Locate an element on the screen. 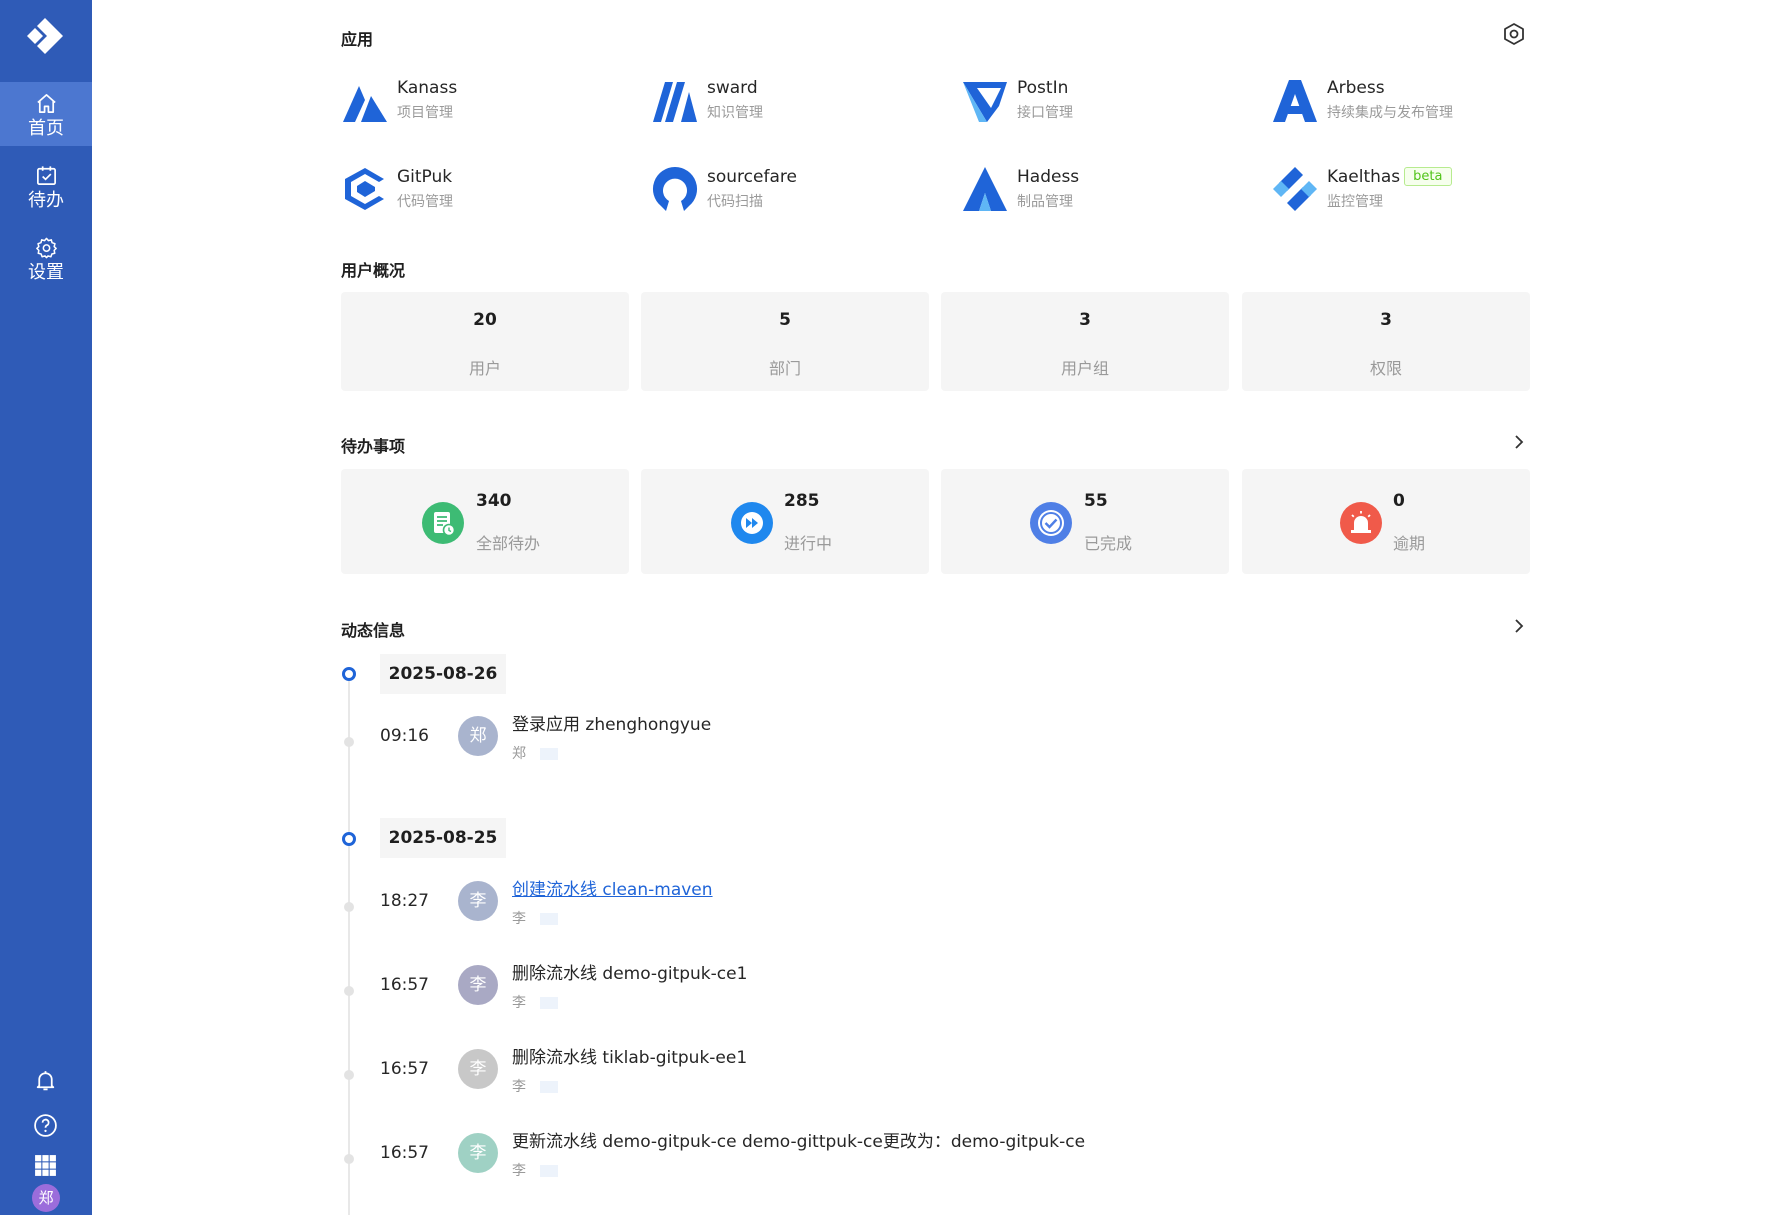 Image resolution: width=1774 pixels, height=1215 pixels. stat-value: 20 is located at coordinates (485, 320).